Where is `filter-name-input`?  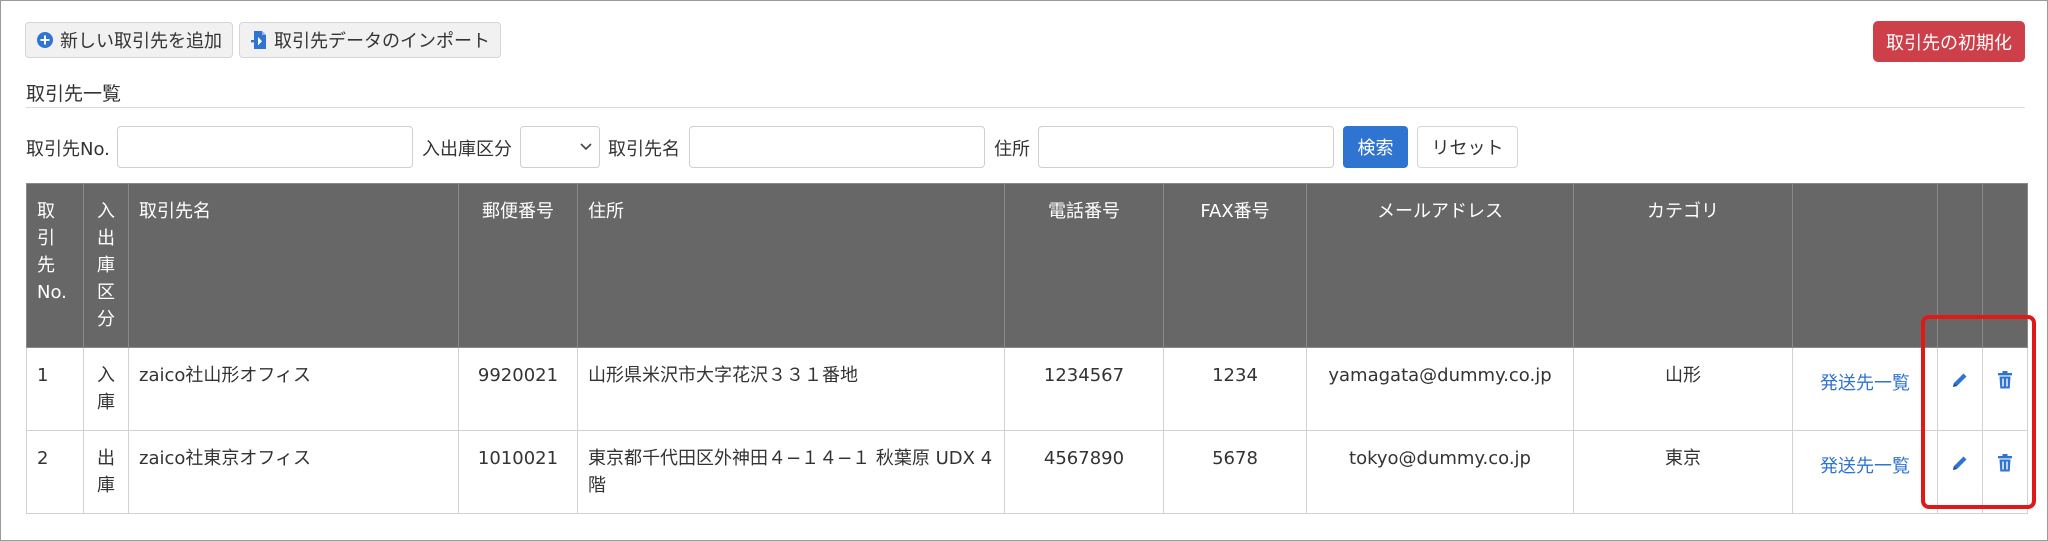 filter-name-input is located at coordinates (837, 147).